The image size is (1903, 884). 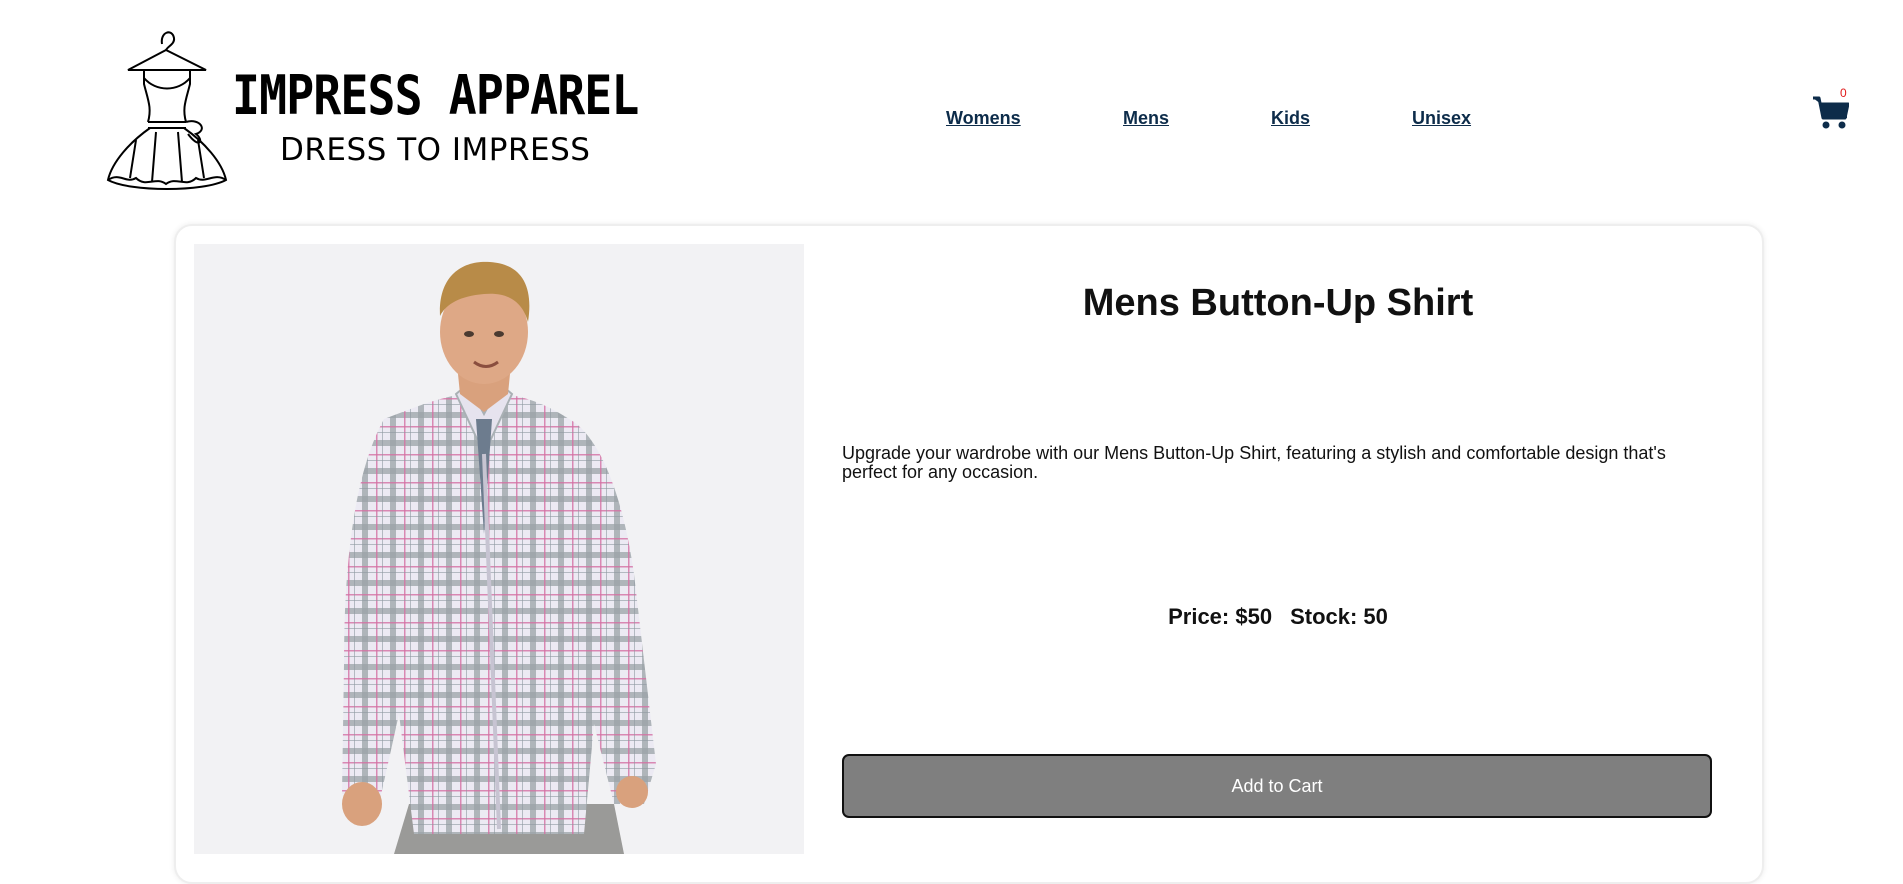 What do you see at coordinates (435, 95) in the screenshot?
I see `brand-name: IMPRESS APPAREL` at bounding box center [435, 95].